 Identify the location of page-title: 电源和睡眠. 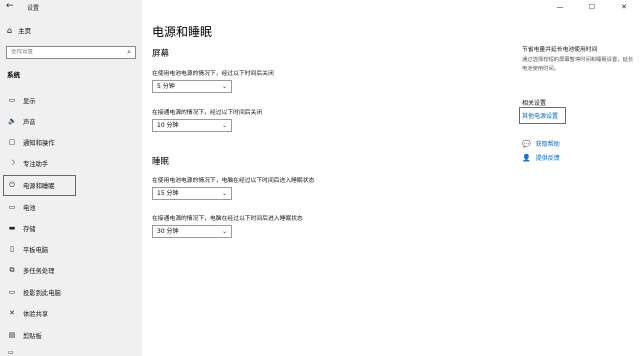
(182, 32).